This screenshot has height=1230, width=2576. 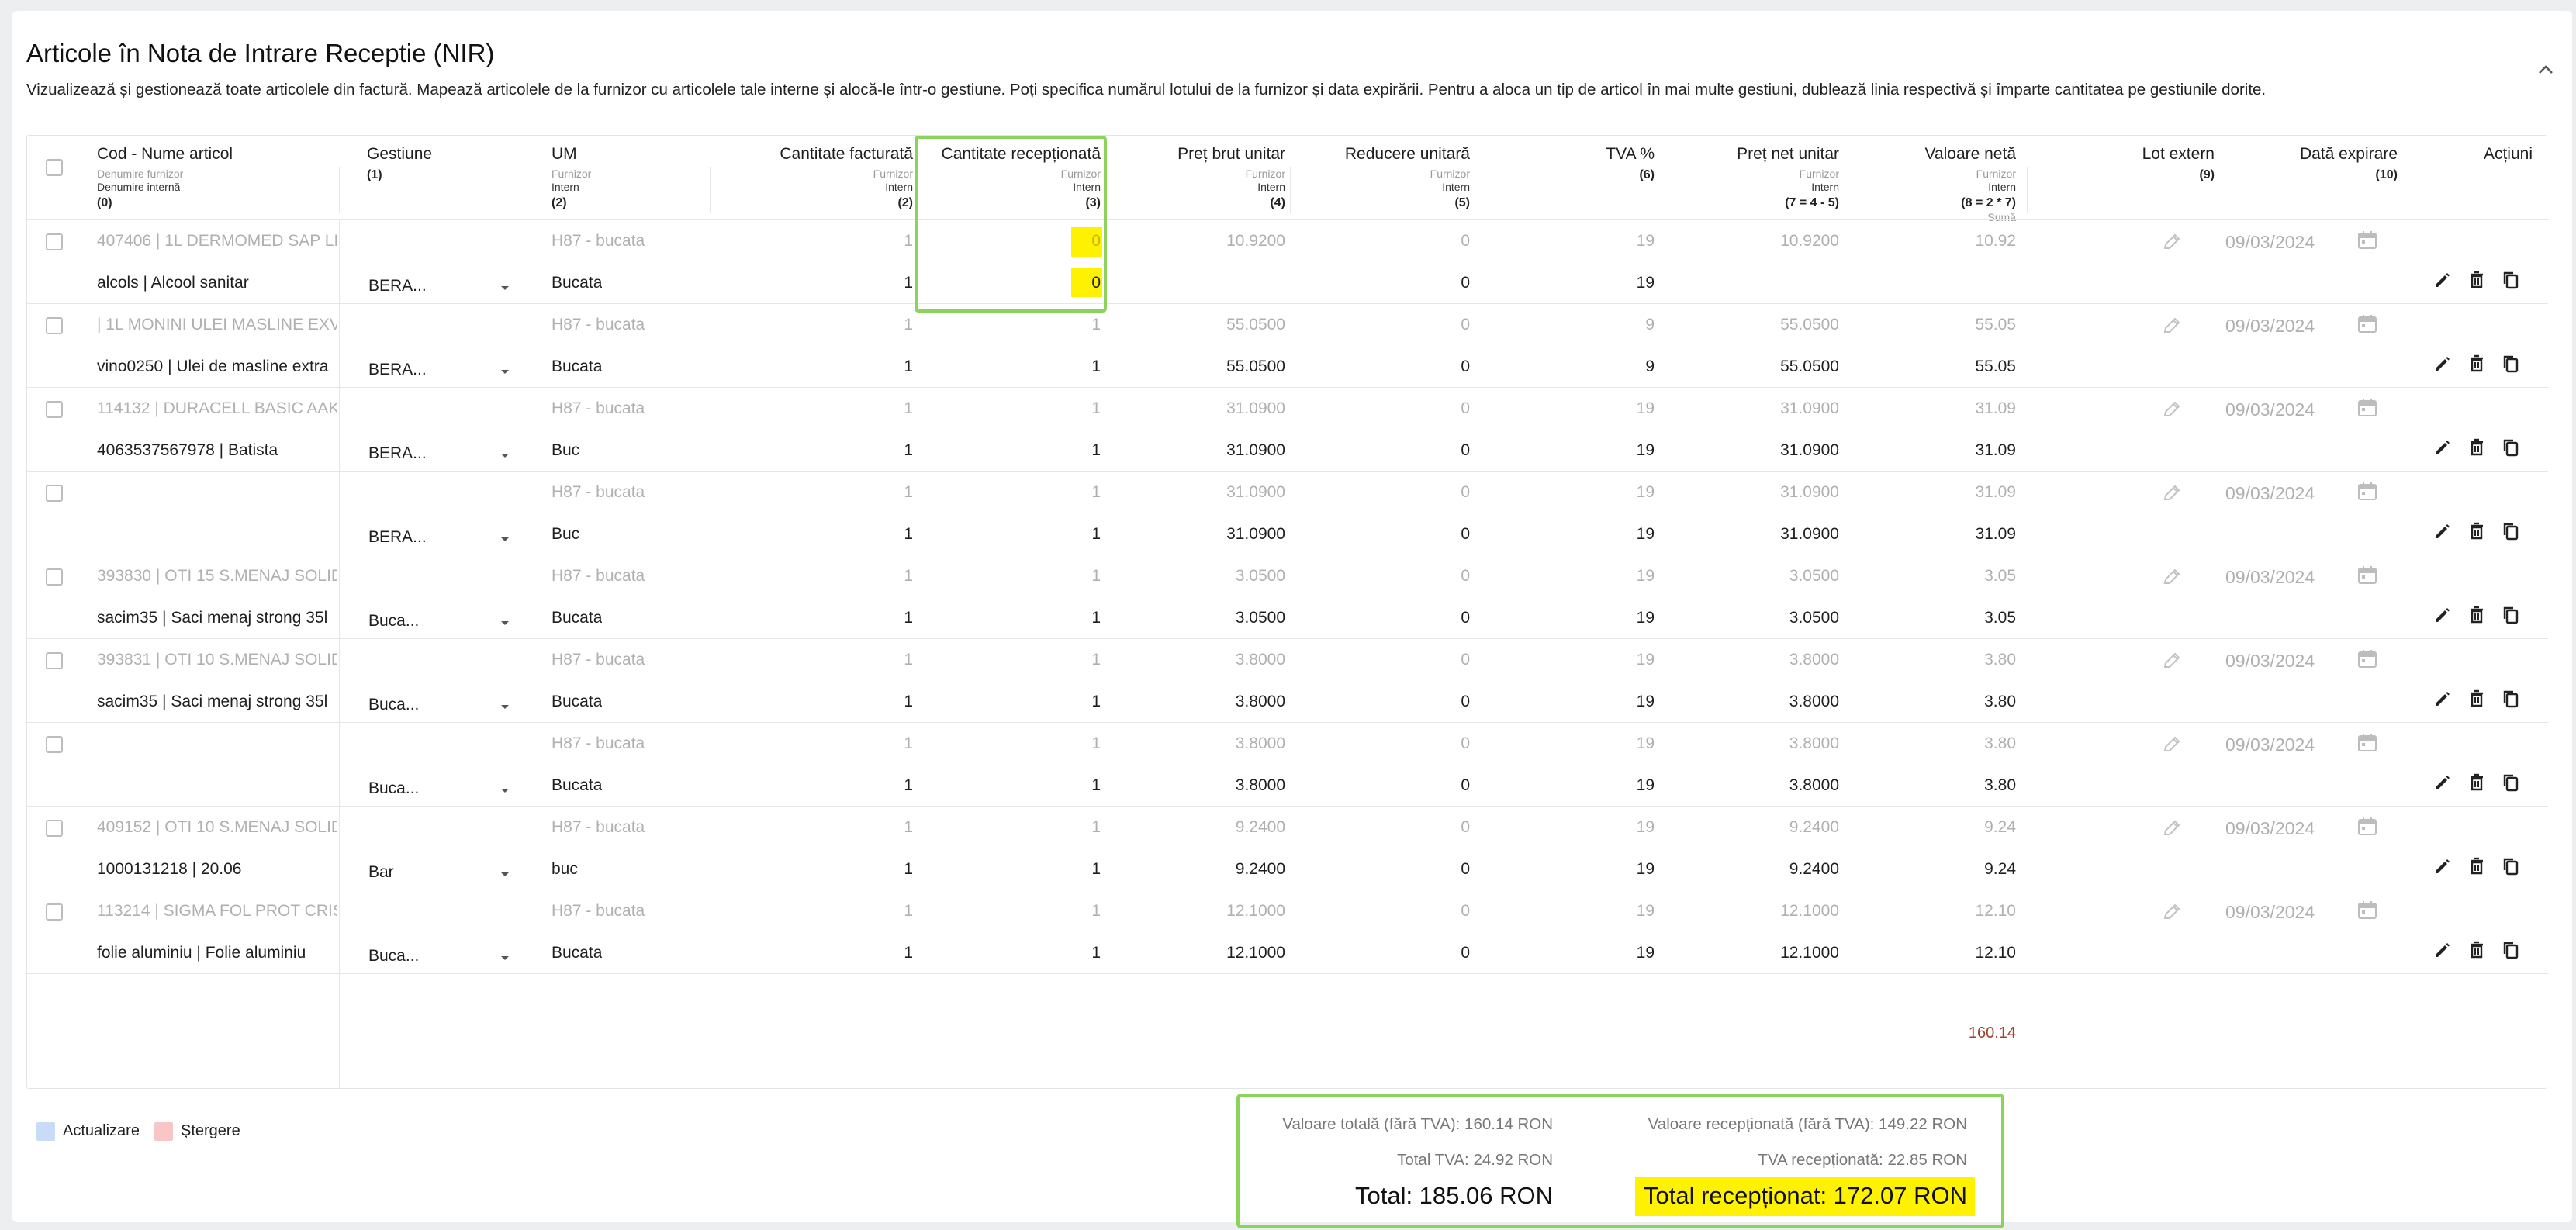 I want to click on internal-item-name: 4063537567978 | Batista, so click(x=217, y=451).